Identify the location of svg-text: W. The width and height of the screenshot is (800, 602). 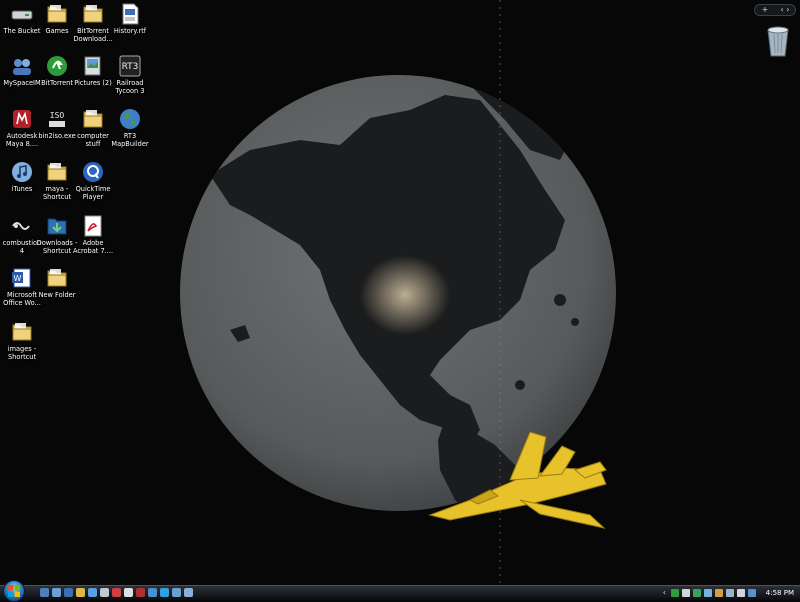
(18, 278).